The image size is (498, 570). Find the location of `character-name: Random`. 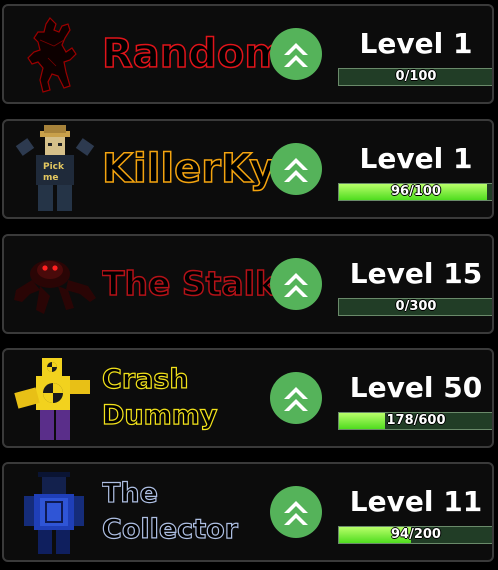

character-name: Random is located at coordinates (189, 54).